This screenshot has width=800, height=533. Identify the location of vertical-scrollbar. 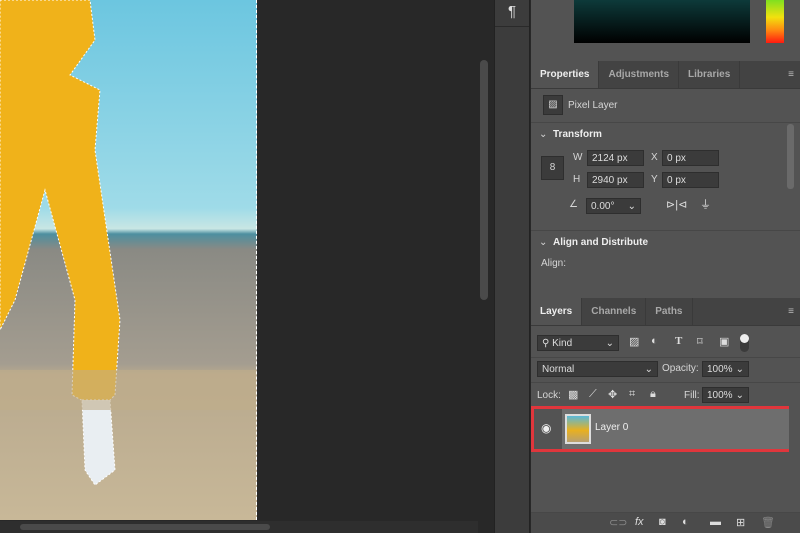
(484, 180).